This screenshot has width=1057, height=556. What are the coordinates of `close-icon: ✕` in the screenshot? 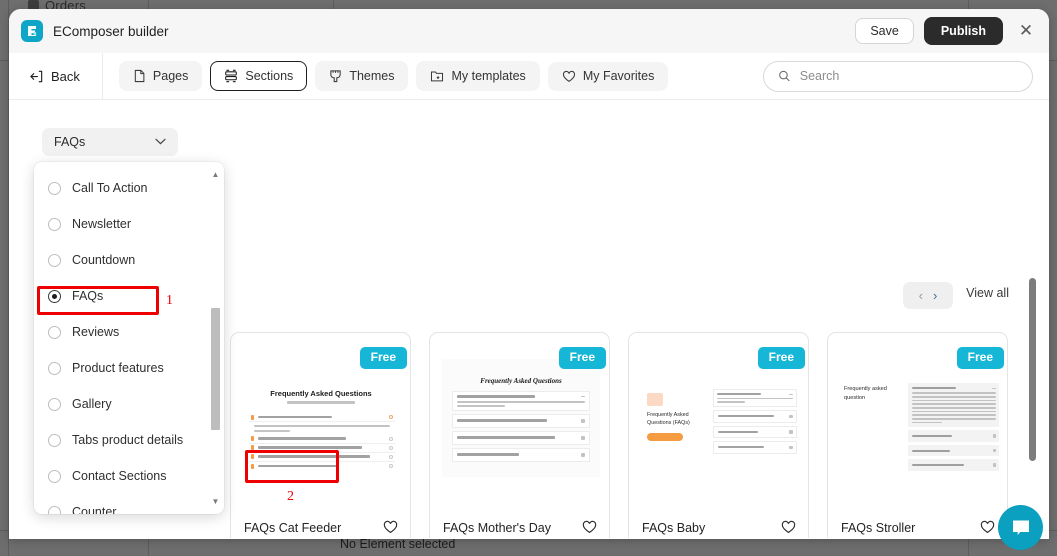 It's located at (1026, 31).